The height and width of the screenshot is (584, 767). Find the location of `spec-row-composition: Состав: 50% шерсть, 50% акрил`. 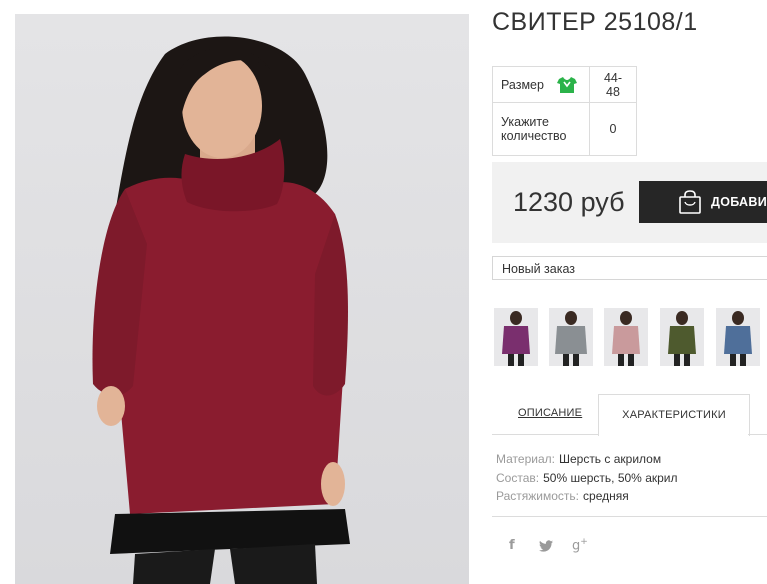

spec-row-composition: Состав: 50% шерсть, 50% акрил is located at coordinates (587, 478).